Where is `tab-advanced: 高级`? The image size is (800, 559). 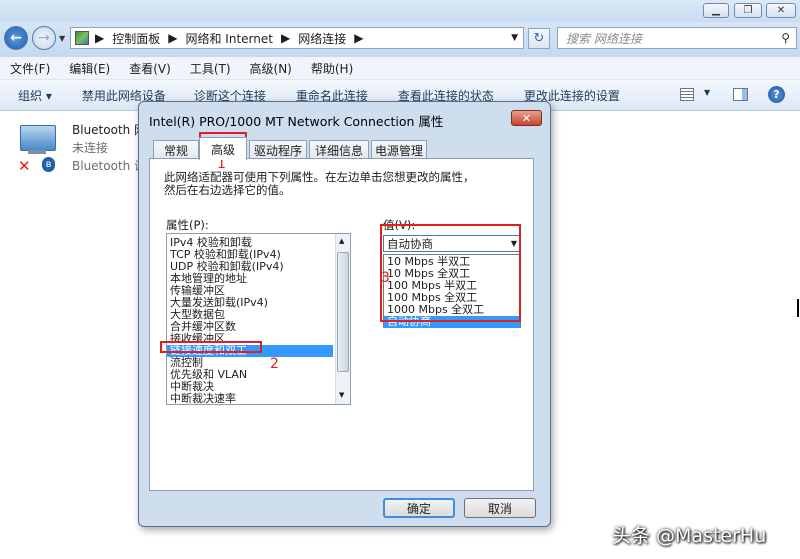
tab-advanced: 高级 is located at coordinates (223, 148).